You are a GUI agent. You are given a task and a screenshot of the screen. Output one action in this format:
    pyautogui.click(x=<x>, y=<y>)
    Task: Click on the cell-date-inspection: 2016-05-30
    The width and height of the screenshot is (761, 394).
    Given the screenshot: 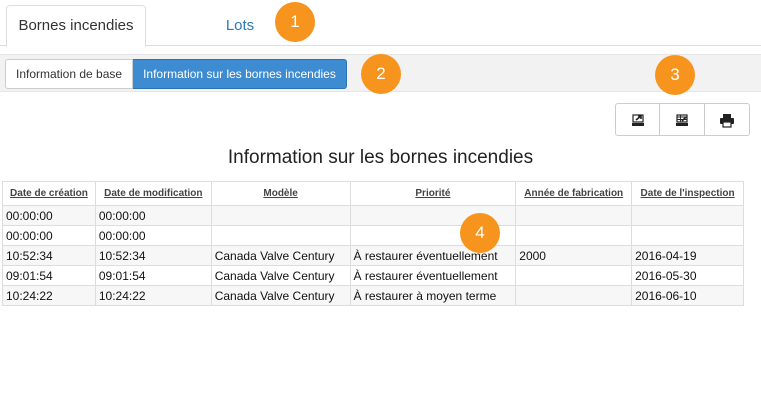 What is the action you would take?
    pyautogui.click(x=687, y=275)
    